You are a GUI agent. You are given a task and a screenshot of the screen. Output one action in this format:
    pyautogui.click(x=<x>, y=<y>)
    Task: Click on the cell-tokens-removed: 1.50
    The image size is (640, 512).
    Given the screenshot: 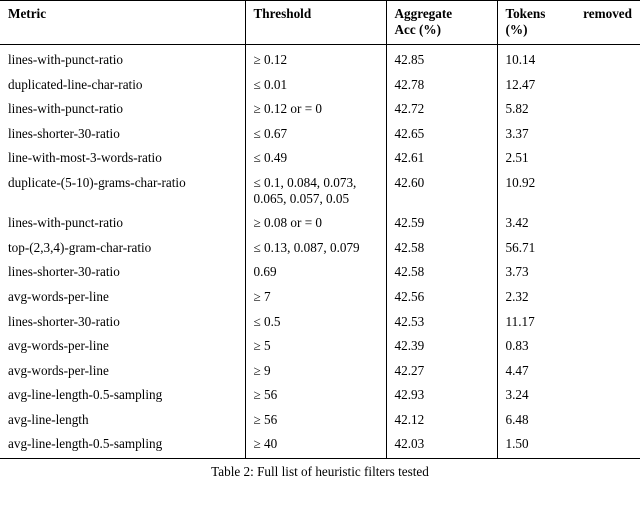 What is the action you would take?
    pyautogui.click(x=568, y=445)
    